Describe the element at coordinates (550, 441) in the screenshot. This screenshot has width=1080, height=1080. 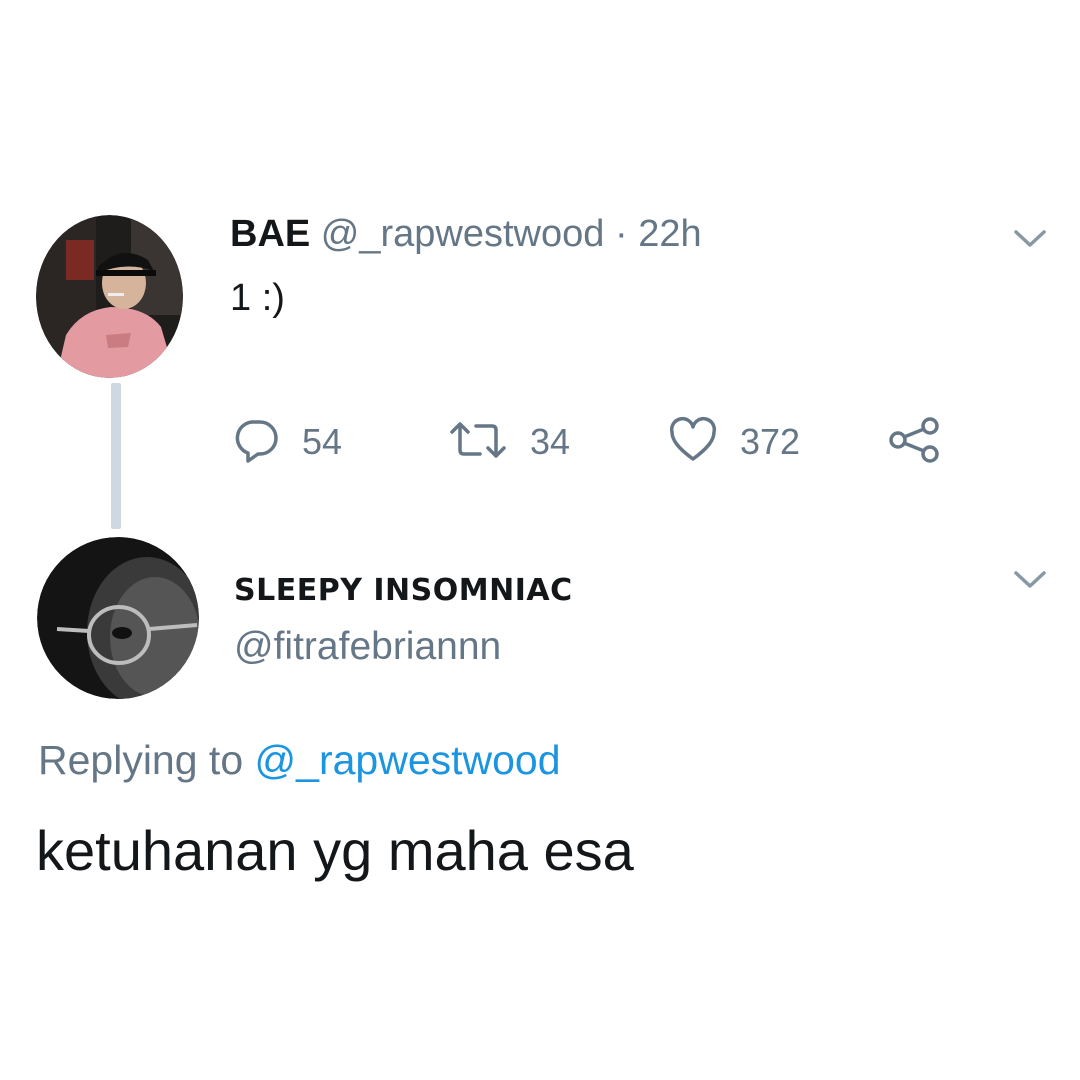
I see `retweet-count: 34` at that location.